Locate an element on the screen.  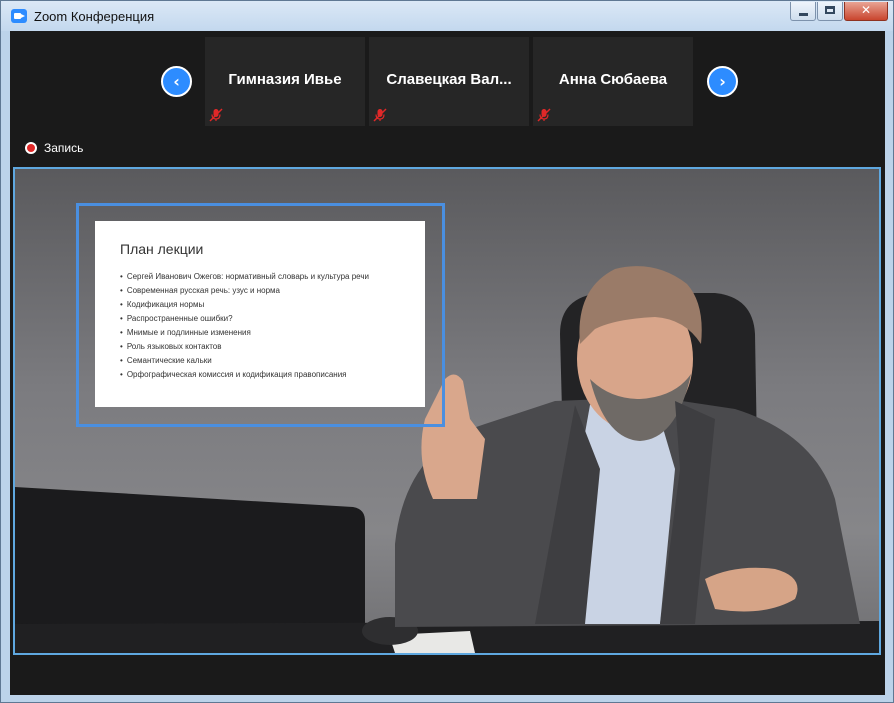
title-bar: Zoom Конференция is located at coordinates (447, 16).